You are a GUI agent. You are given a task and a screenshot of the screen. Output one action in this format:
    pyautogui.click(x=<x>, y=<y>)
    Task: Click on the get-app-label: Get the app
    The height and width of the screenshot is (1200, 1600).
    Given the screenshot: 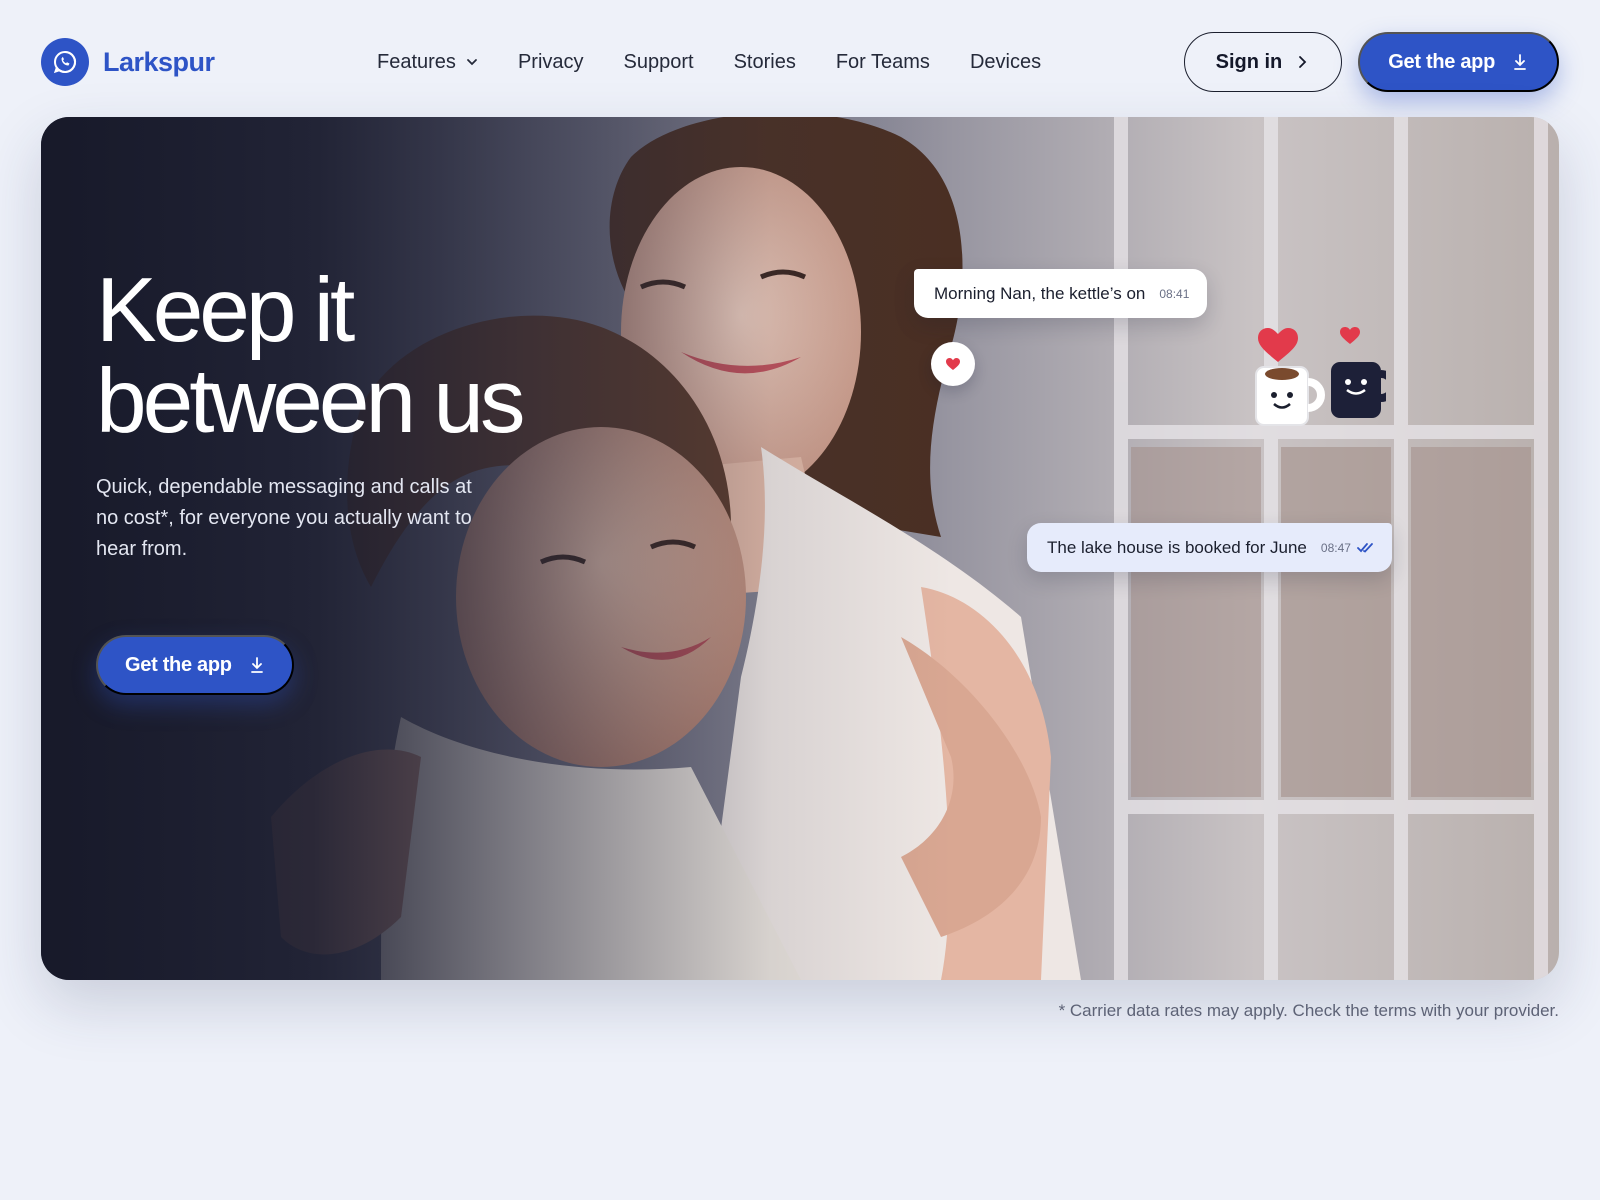 What is the action you would take?
    pyautogui.click(x=1441, y=61)
    